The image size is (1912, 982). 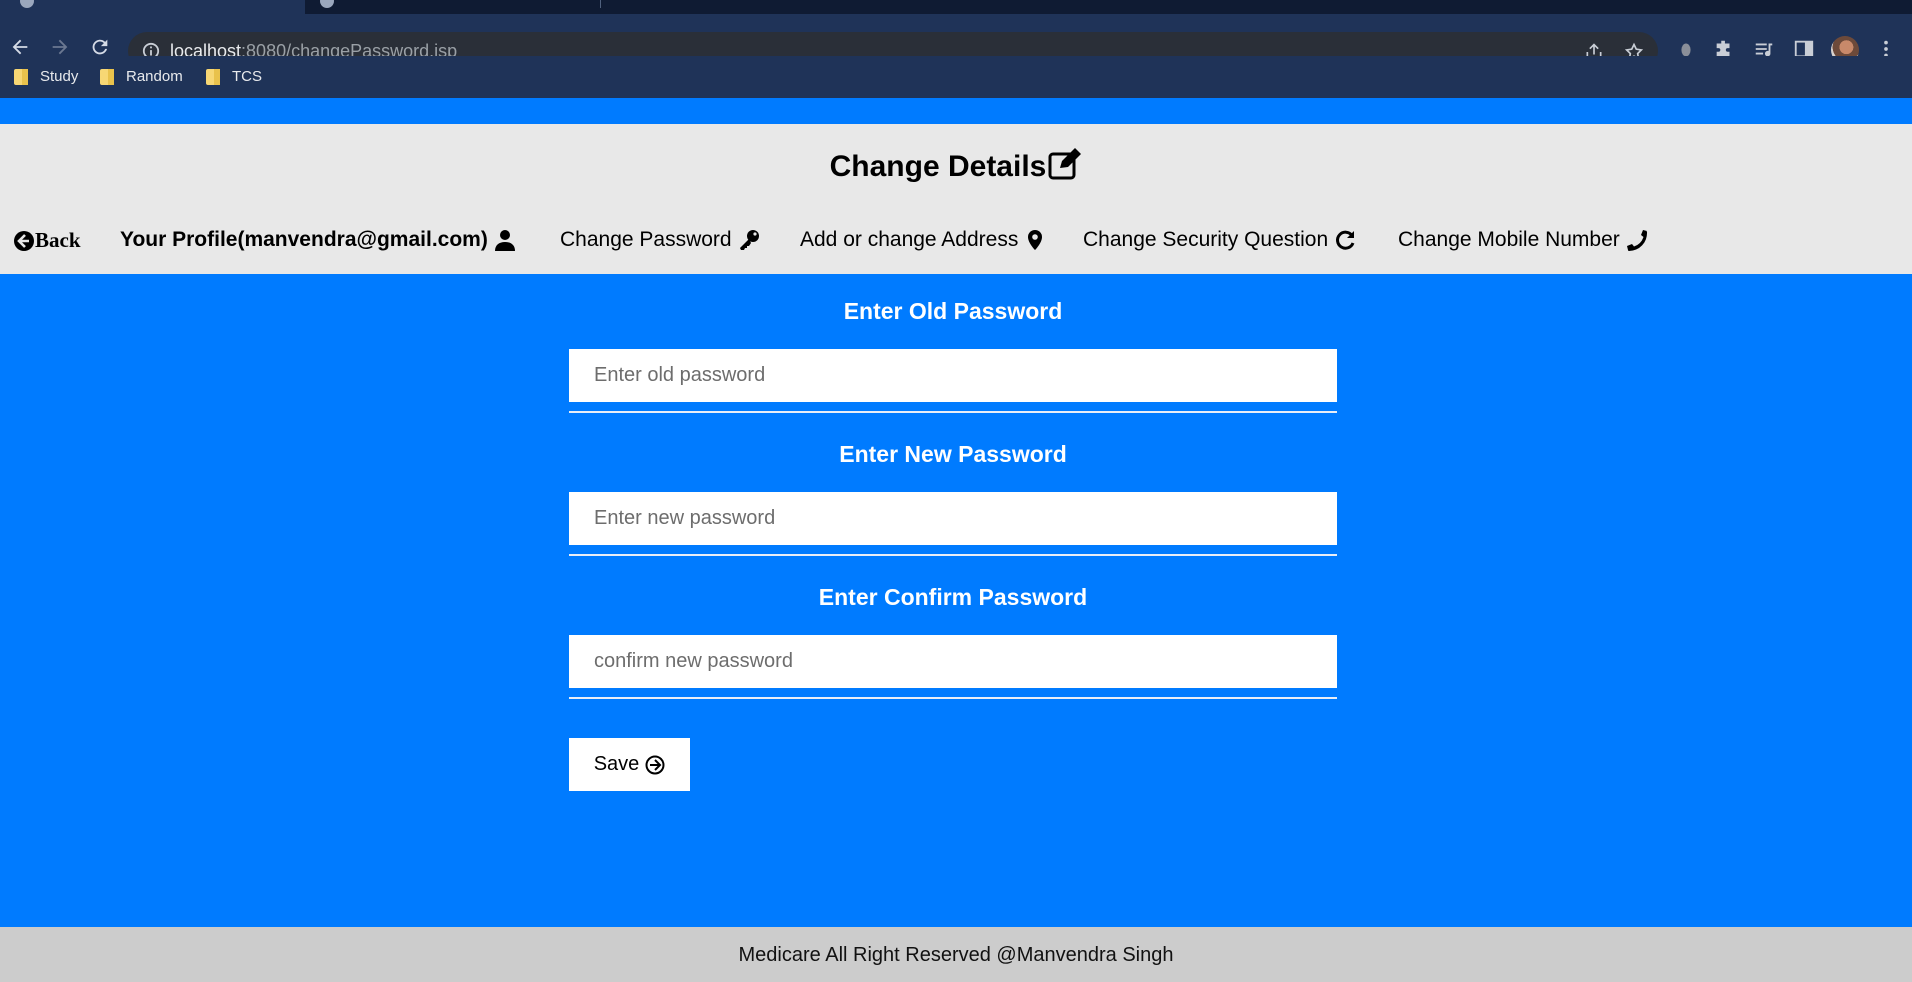 I want to click on nav-change-password-label: Change Password, so click(x=646, y=239).